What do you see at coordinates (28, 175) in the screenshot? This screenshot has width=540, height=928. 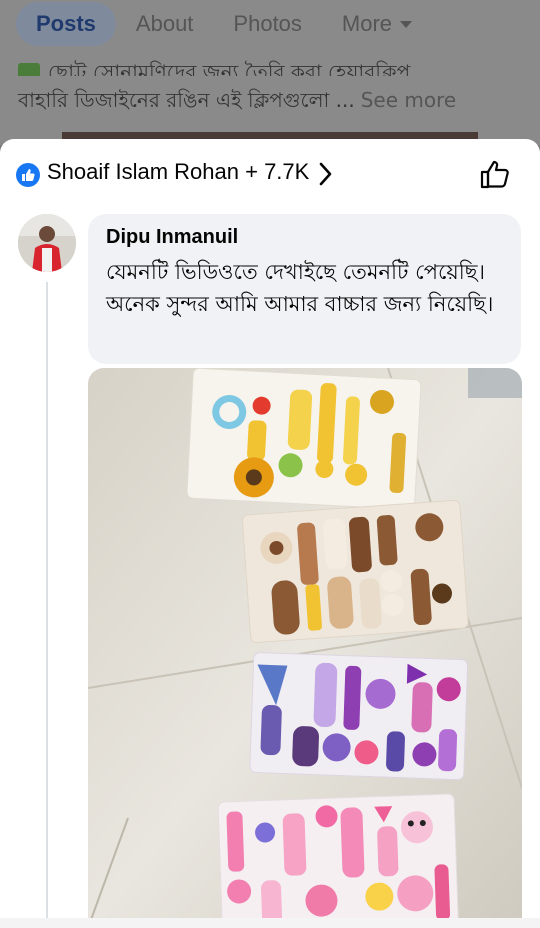 I see `like-reaction-icon` at bounding box center [28, 175].